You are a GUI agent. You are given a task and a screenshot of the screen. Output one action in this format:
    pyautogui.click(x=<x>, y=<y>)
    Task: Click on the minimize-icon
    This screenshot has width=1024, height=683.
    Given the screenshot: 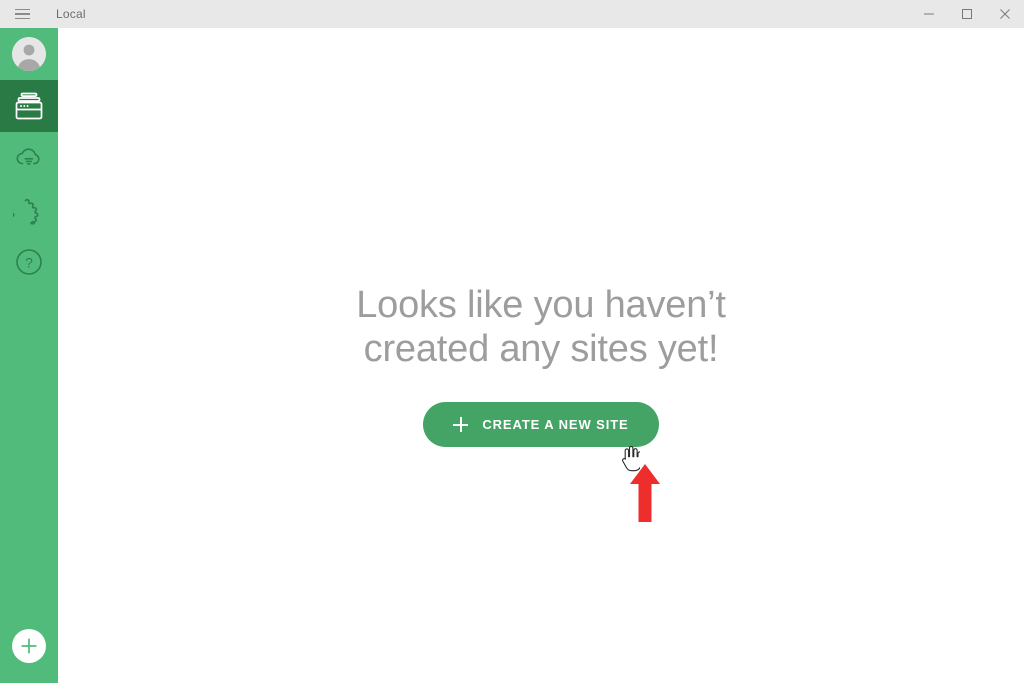 What is the action you would take?
    pyautogui.click(x=929, y=14)
    